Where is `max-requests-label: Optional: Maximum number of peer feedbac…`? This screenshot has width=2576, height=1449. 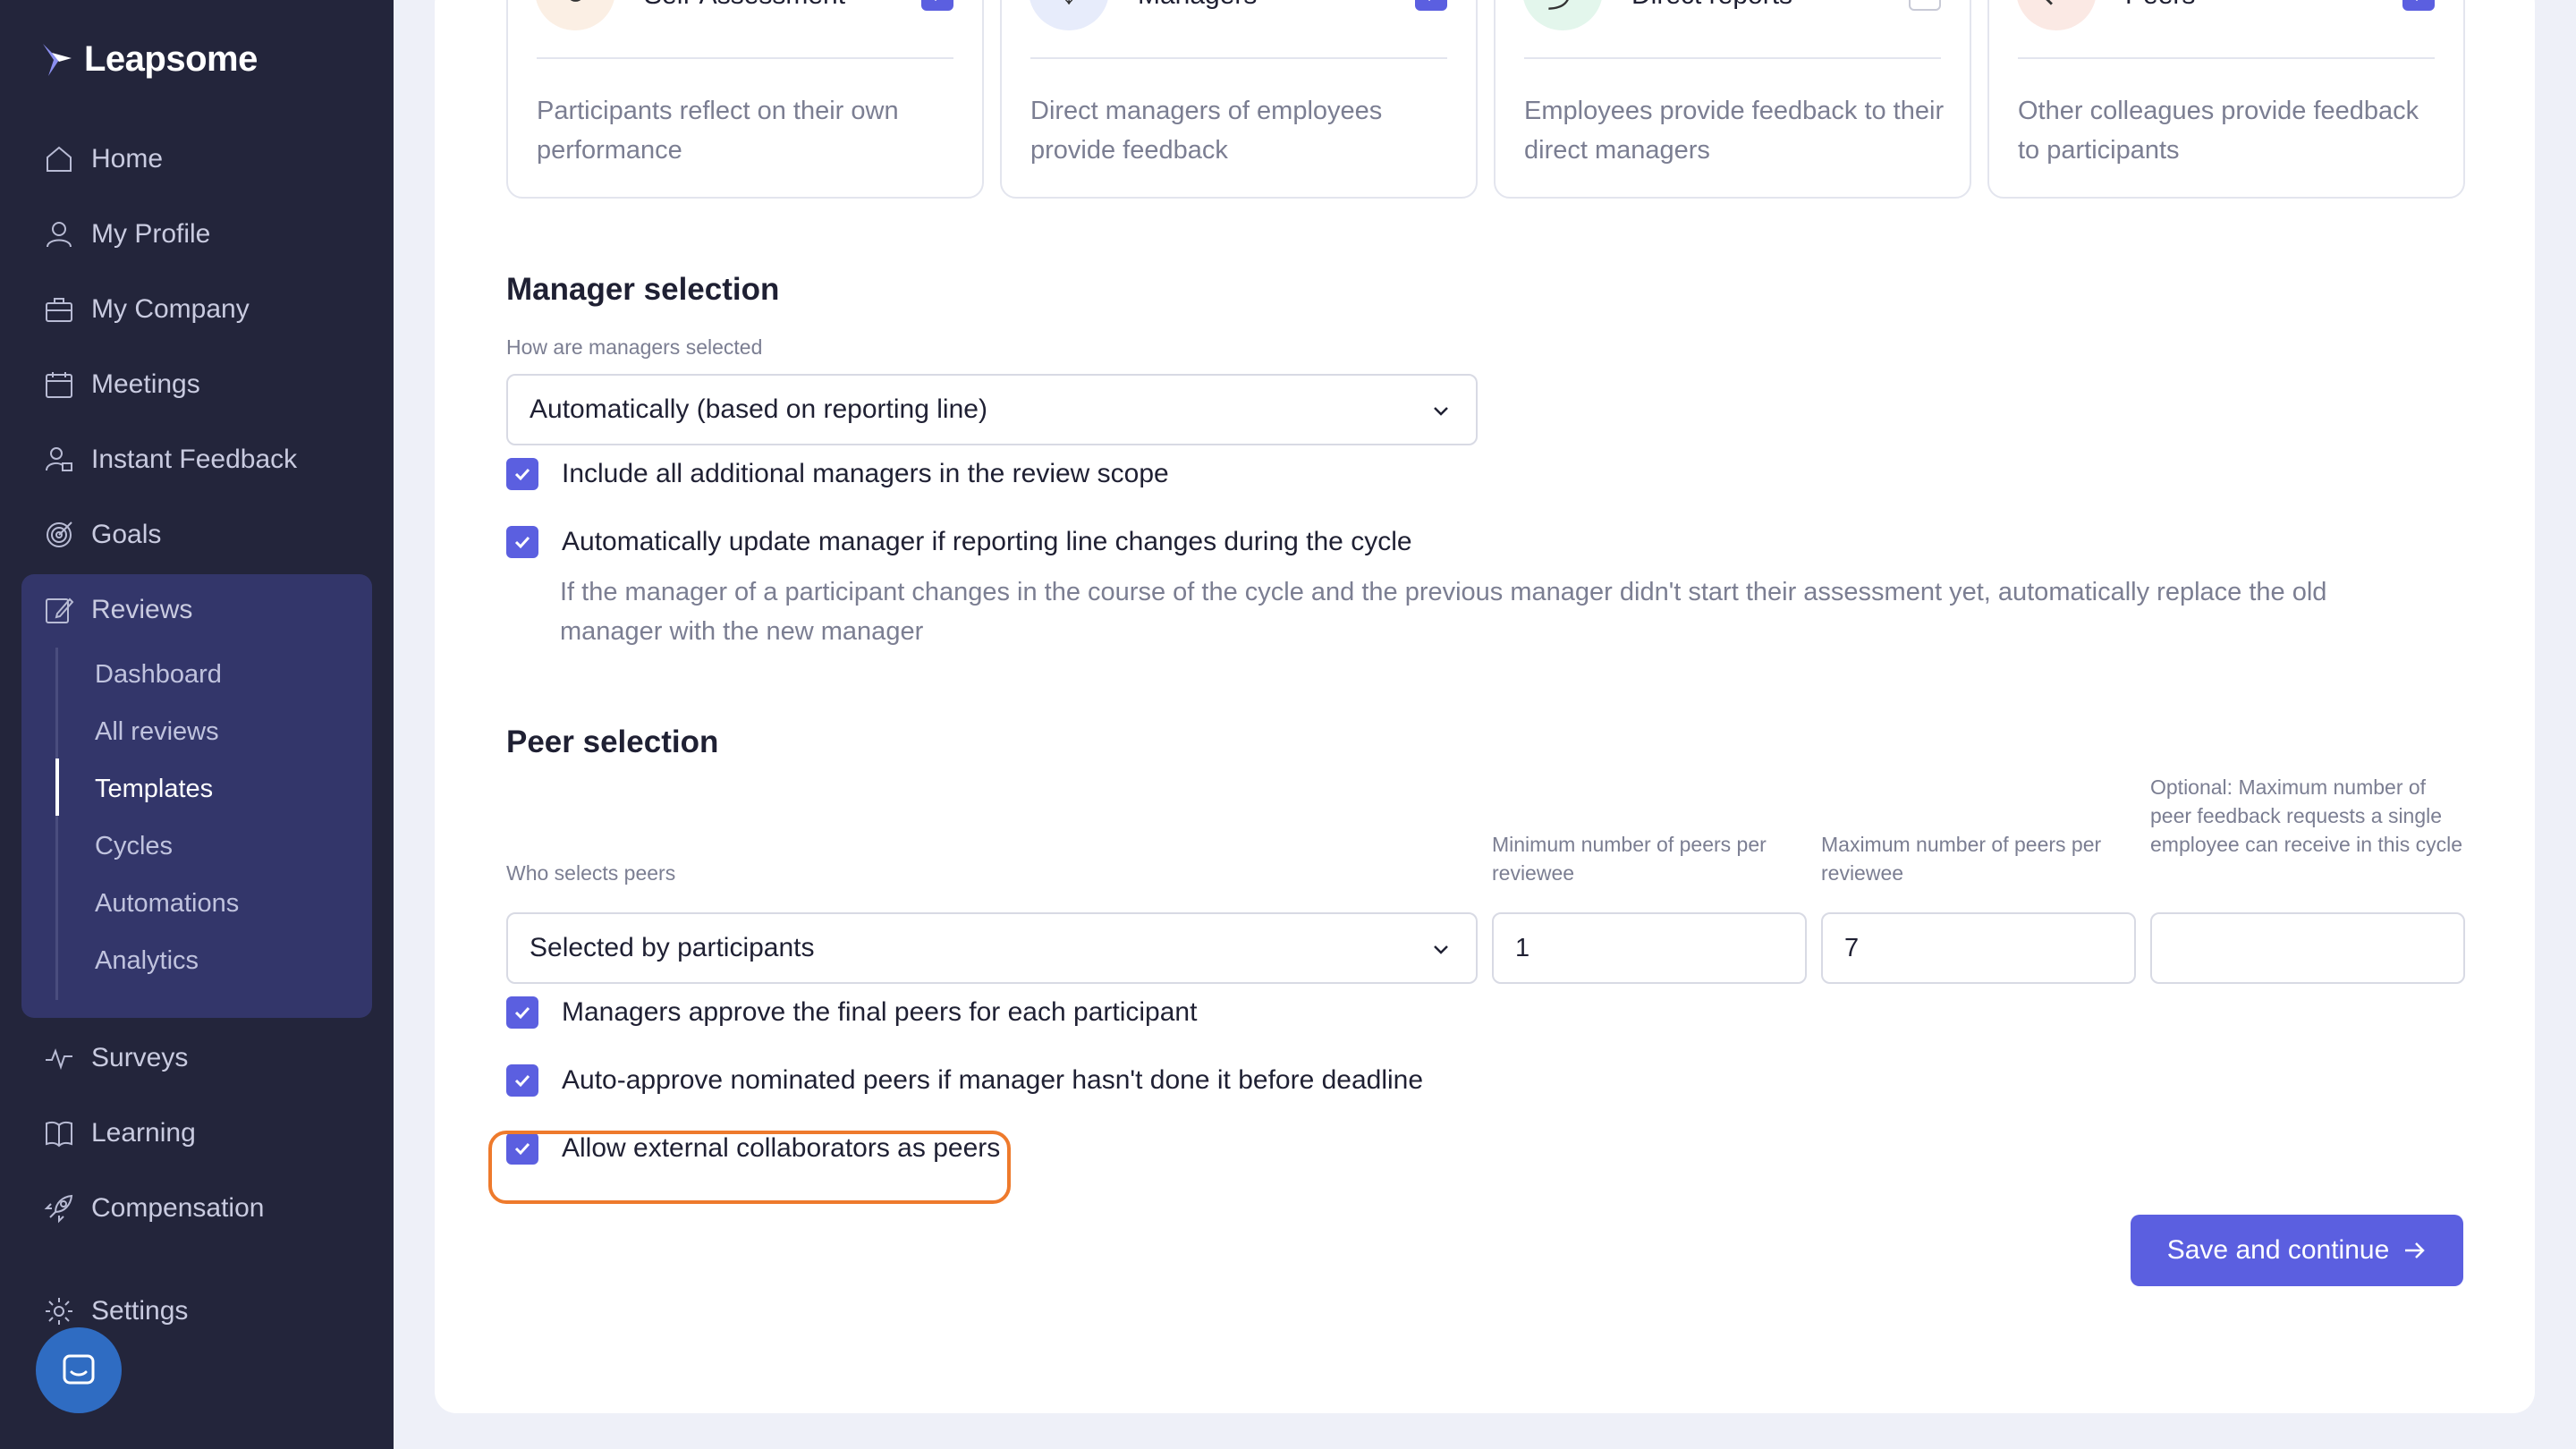 max-requests-label: Optional: Maximum number of peer feedbac… is located at coordinates (2306, 815).